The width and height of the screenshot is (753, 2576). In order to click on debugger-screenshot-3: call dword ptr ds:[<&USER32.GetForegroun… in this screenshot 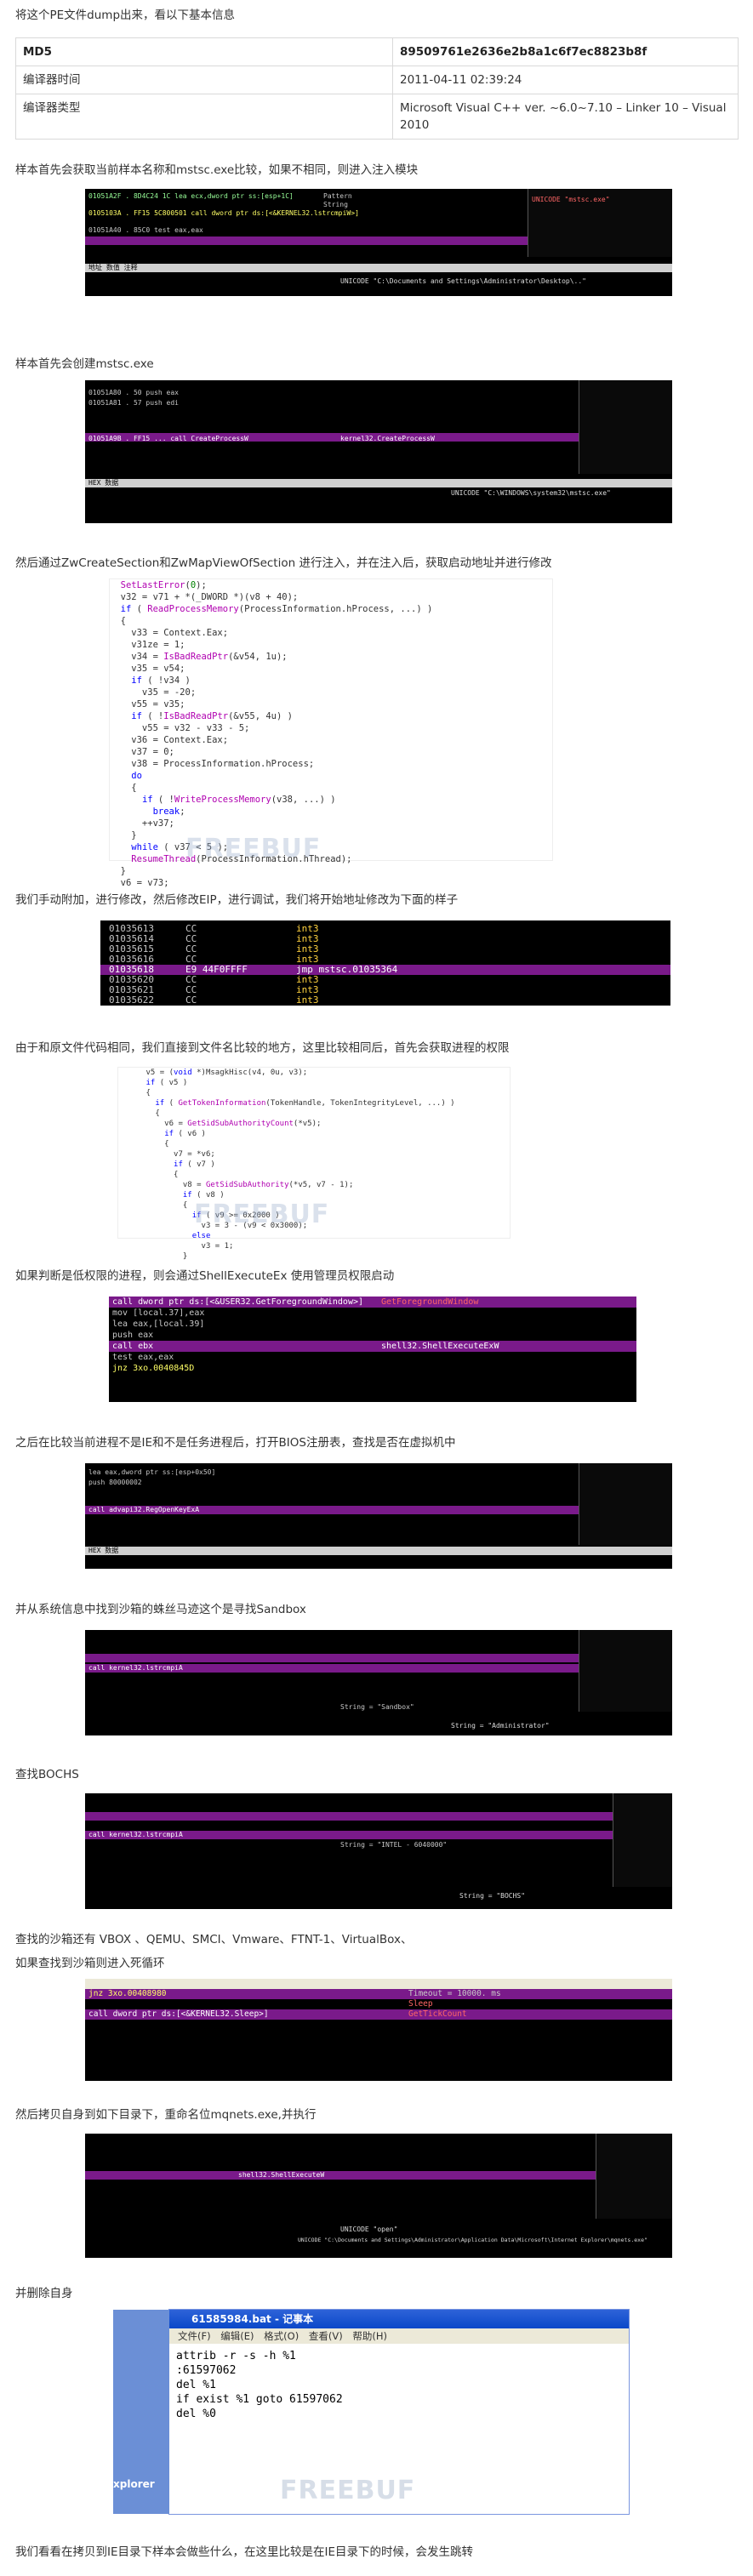, I will do `click(373, 1350)`.